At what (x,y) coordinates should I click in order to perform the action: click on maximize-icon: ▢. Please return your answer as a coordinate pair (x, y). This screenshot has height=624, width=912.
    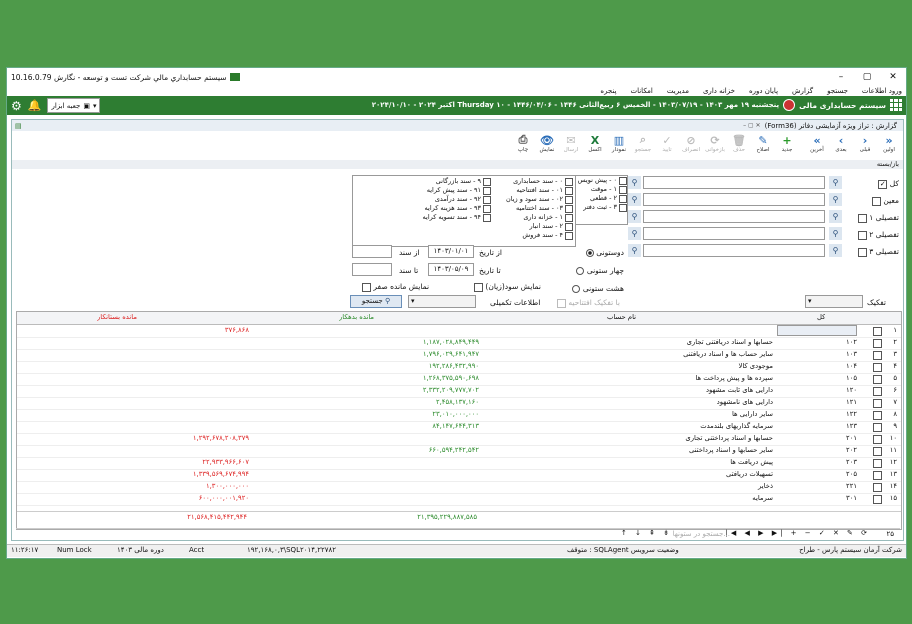
    Looking at the image, I should click on (867, 77).